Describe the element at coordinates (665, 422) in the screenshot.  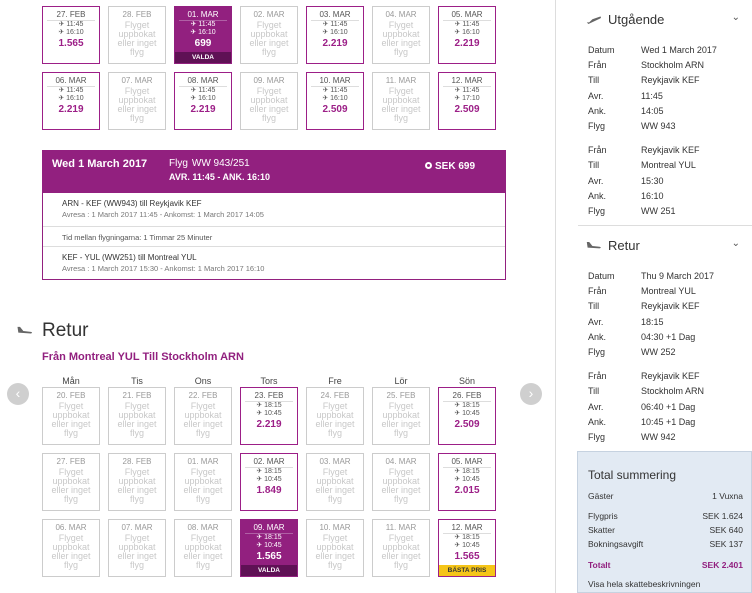
I see `info-row: Ank. 10:45 +1 Dag` at that location.